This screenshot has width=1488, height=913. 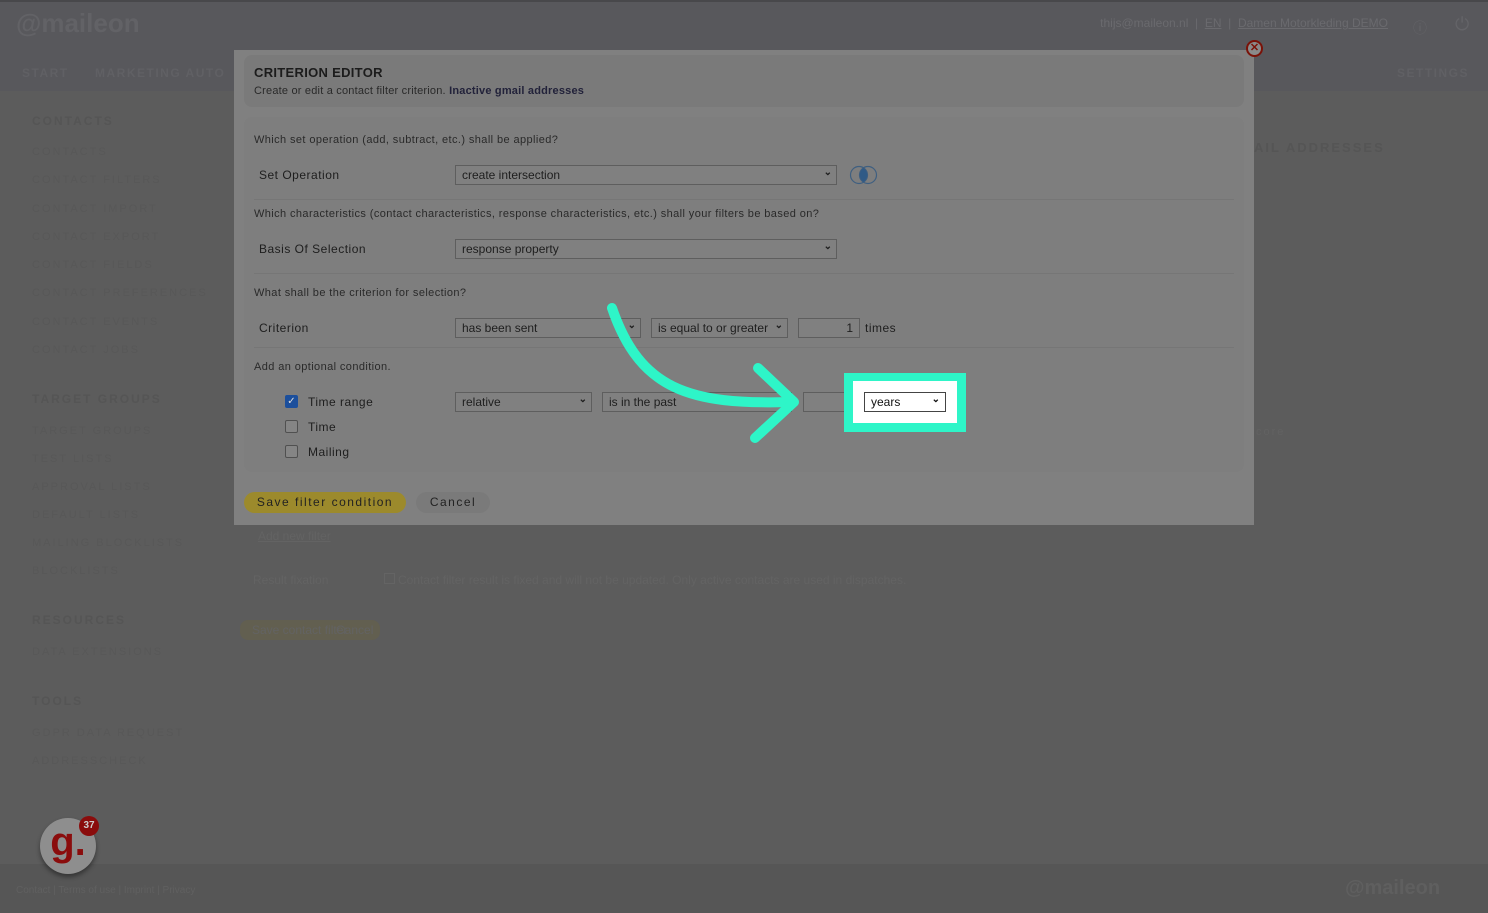 What do you see at coordinates (322, 367) in the screenshot?
I see `question-optional-condition: Add an optional condition.` at bounding box center [322, 367].